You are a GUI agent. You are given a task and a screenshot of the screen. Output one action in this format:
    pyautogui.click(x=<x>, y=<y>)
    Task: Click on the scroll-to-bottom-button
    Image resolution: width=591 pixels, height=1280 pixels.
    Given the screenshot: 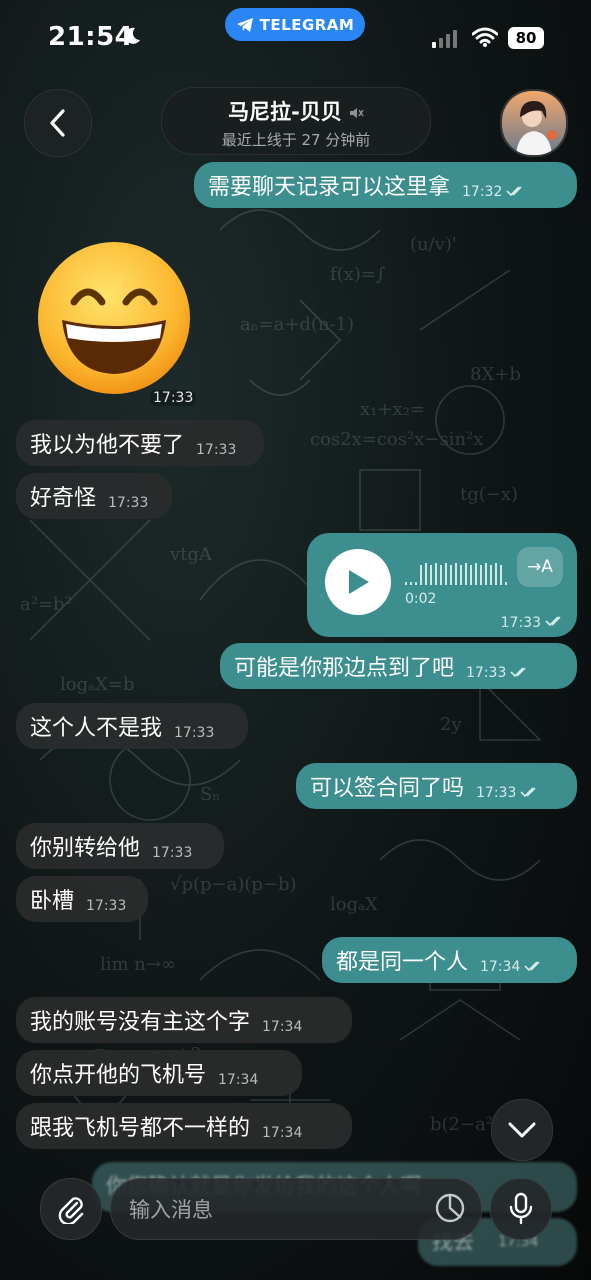 What is the action you would take?
    pyautogui.click(x=522, y=1130)
    